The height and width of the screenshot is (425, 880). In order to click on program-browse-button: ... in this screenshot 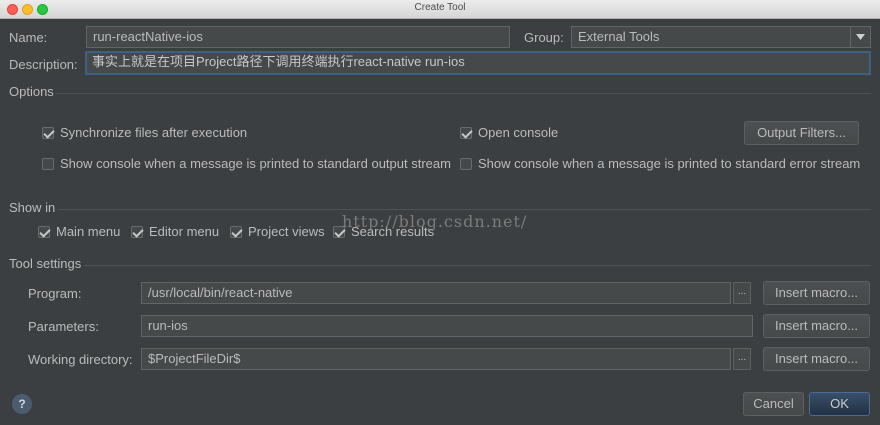, I will do `click(742, 293)`.